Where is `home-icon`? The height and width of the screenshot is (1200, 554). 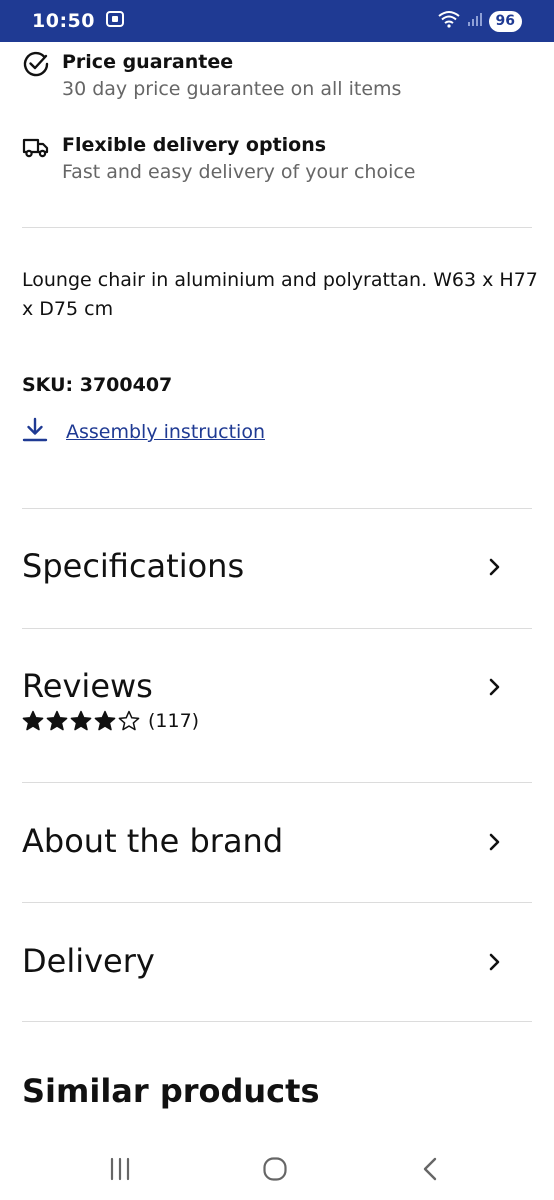
home-icon is located at coordinates (275, 1169).